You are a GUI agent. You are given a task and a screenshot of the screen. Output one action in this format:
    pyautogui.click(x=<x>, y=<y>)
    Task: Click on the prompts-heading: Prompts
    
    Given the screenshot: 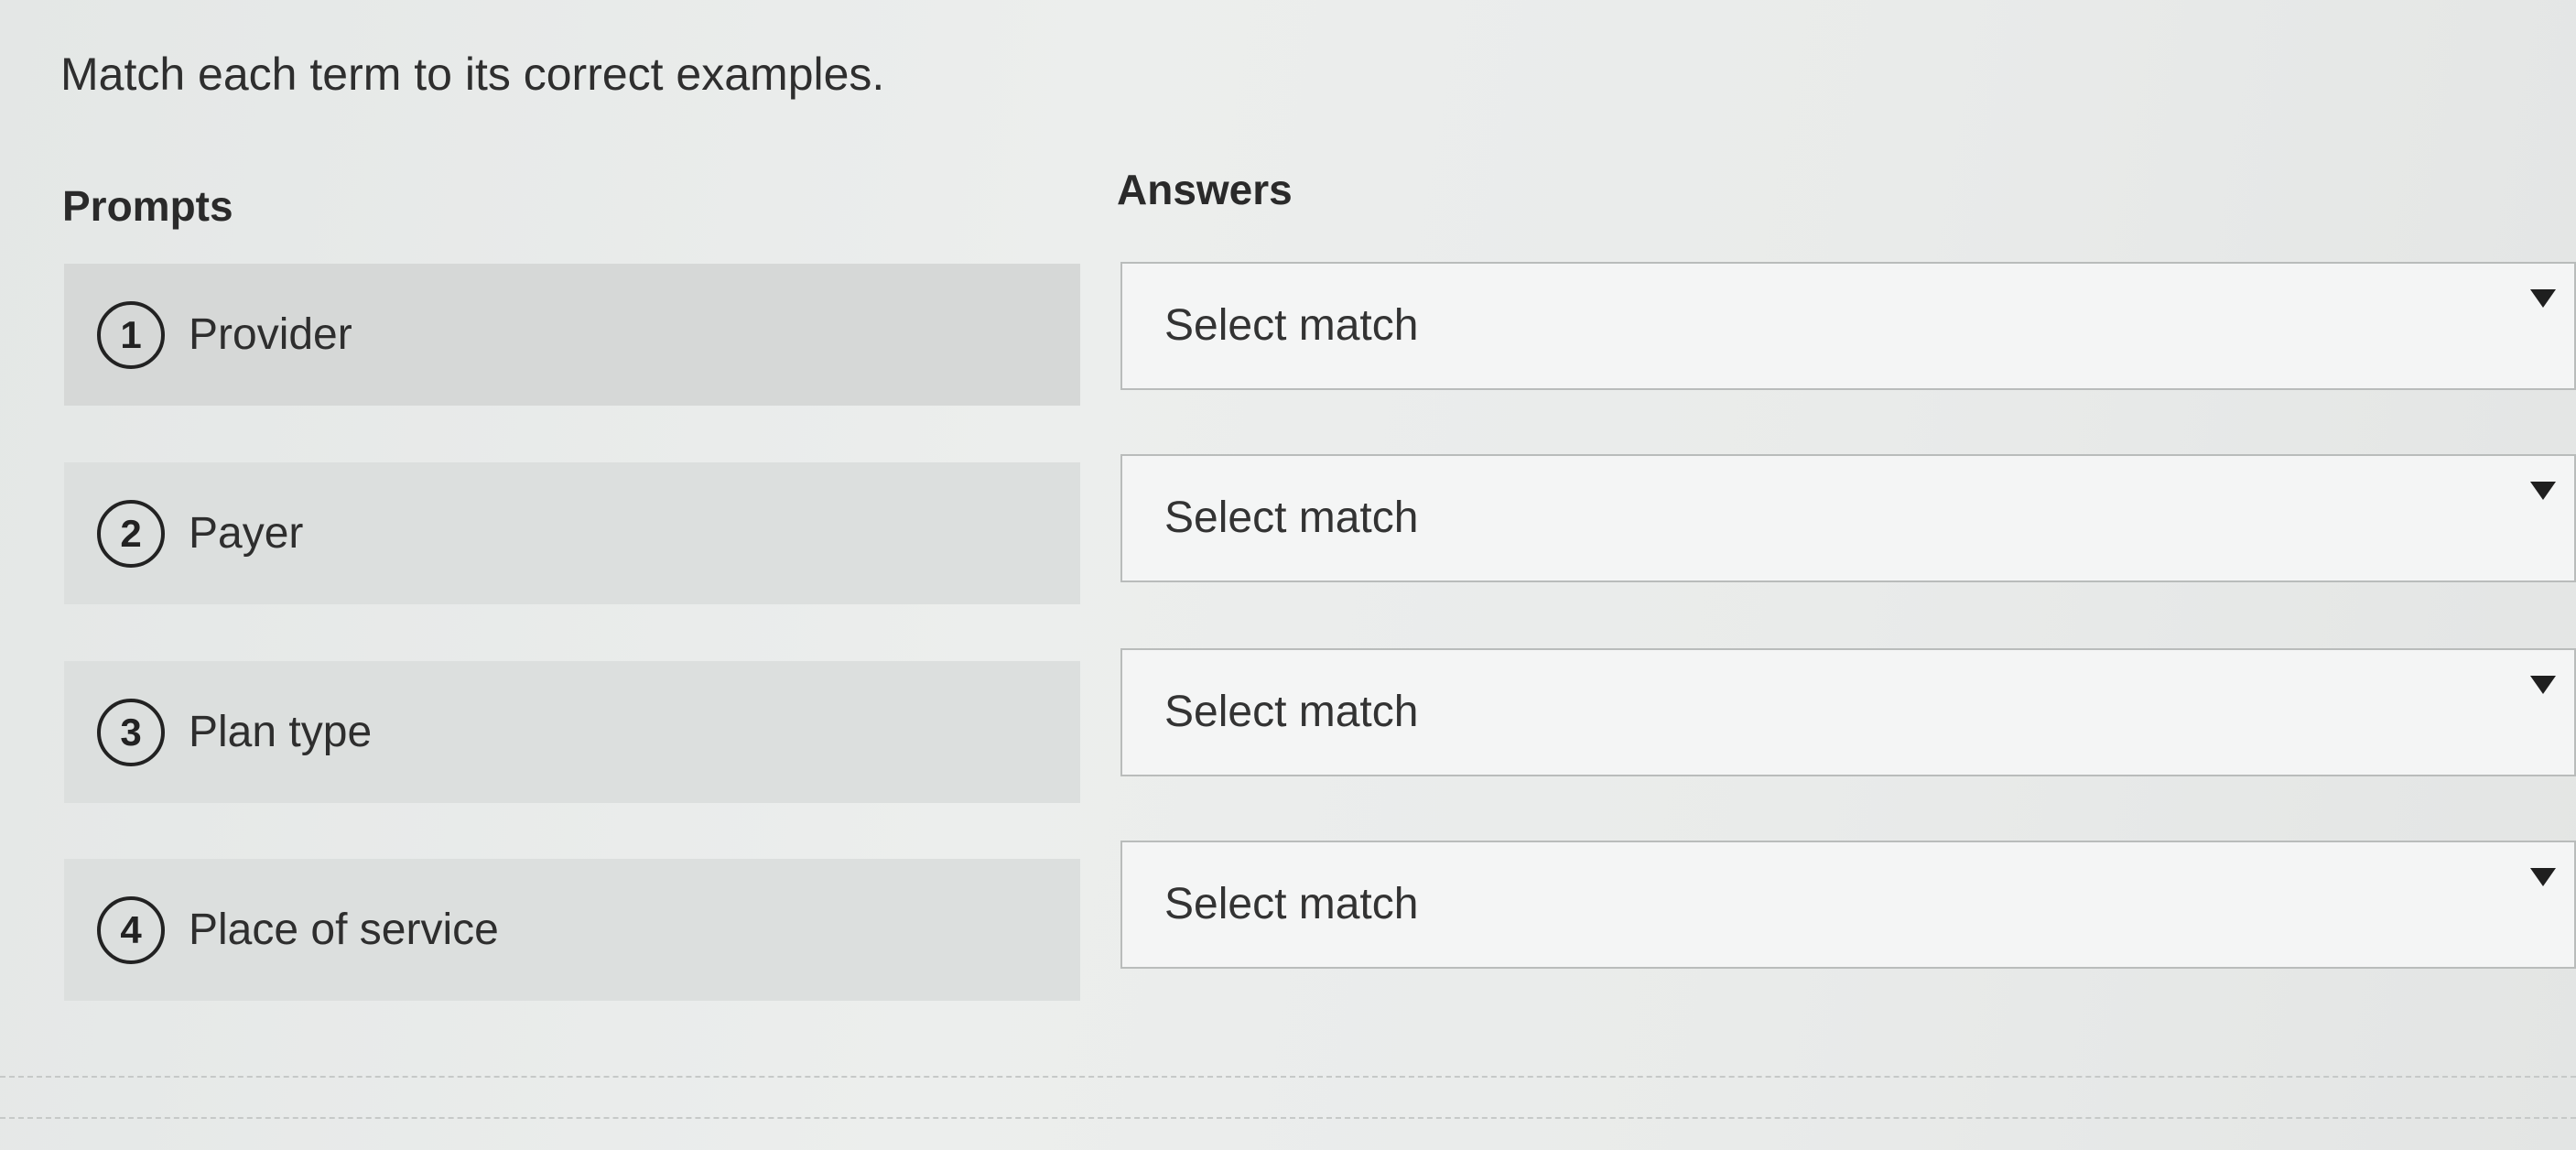 What is the action you would take?
    pyautogui.click(x=148, y=206)
    